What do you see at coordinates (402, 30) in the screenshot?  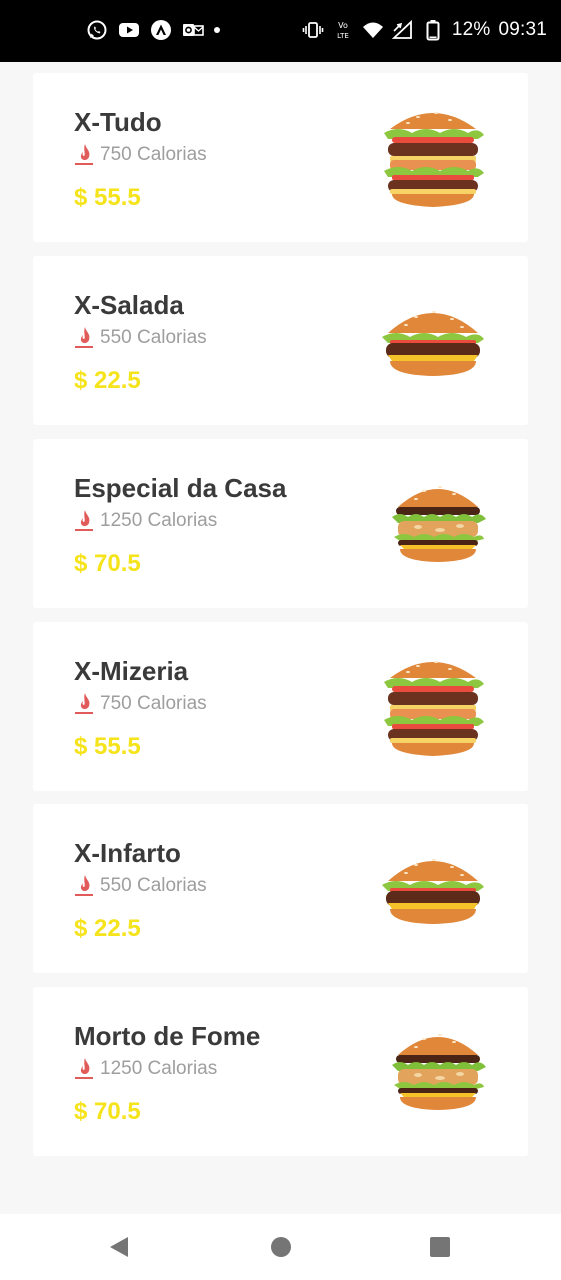 I see `signal-icon` at bounding box center [402, 30].